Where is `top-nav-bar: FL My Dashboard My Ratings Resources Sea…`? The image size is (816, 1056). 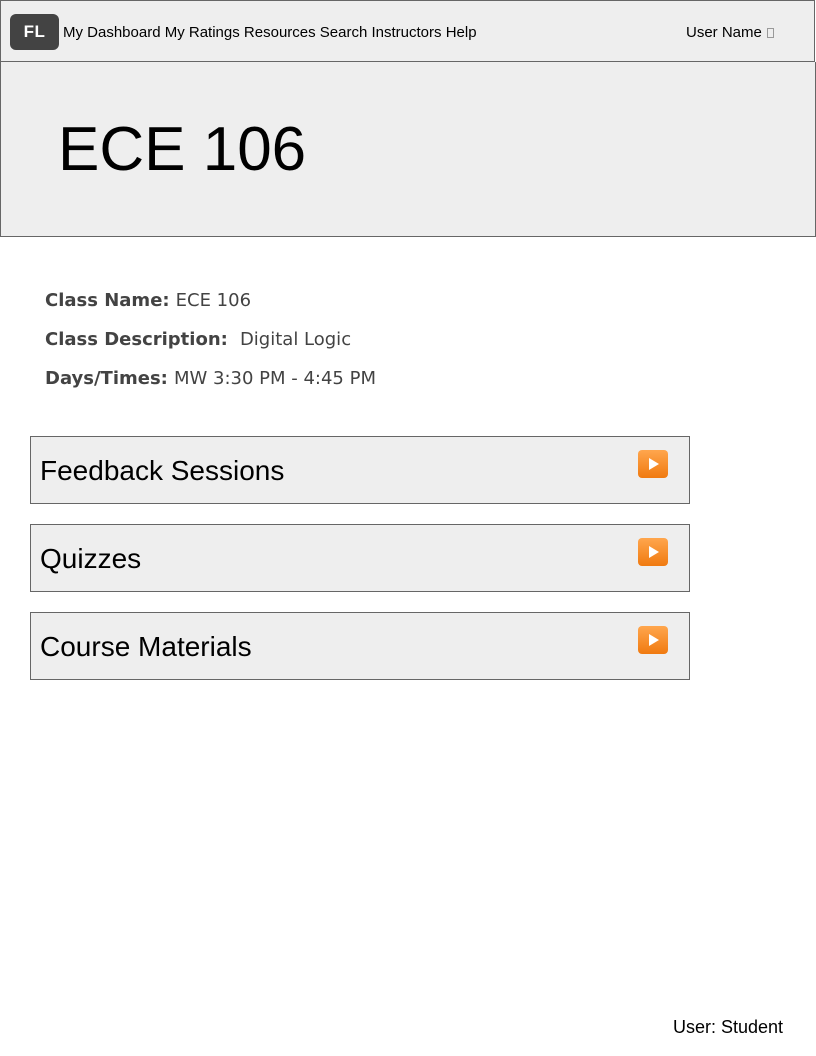 top-nav-bar: FL My Dashboard My Ratings Resources Sea… is located at coordinates (407, 31).